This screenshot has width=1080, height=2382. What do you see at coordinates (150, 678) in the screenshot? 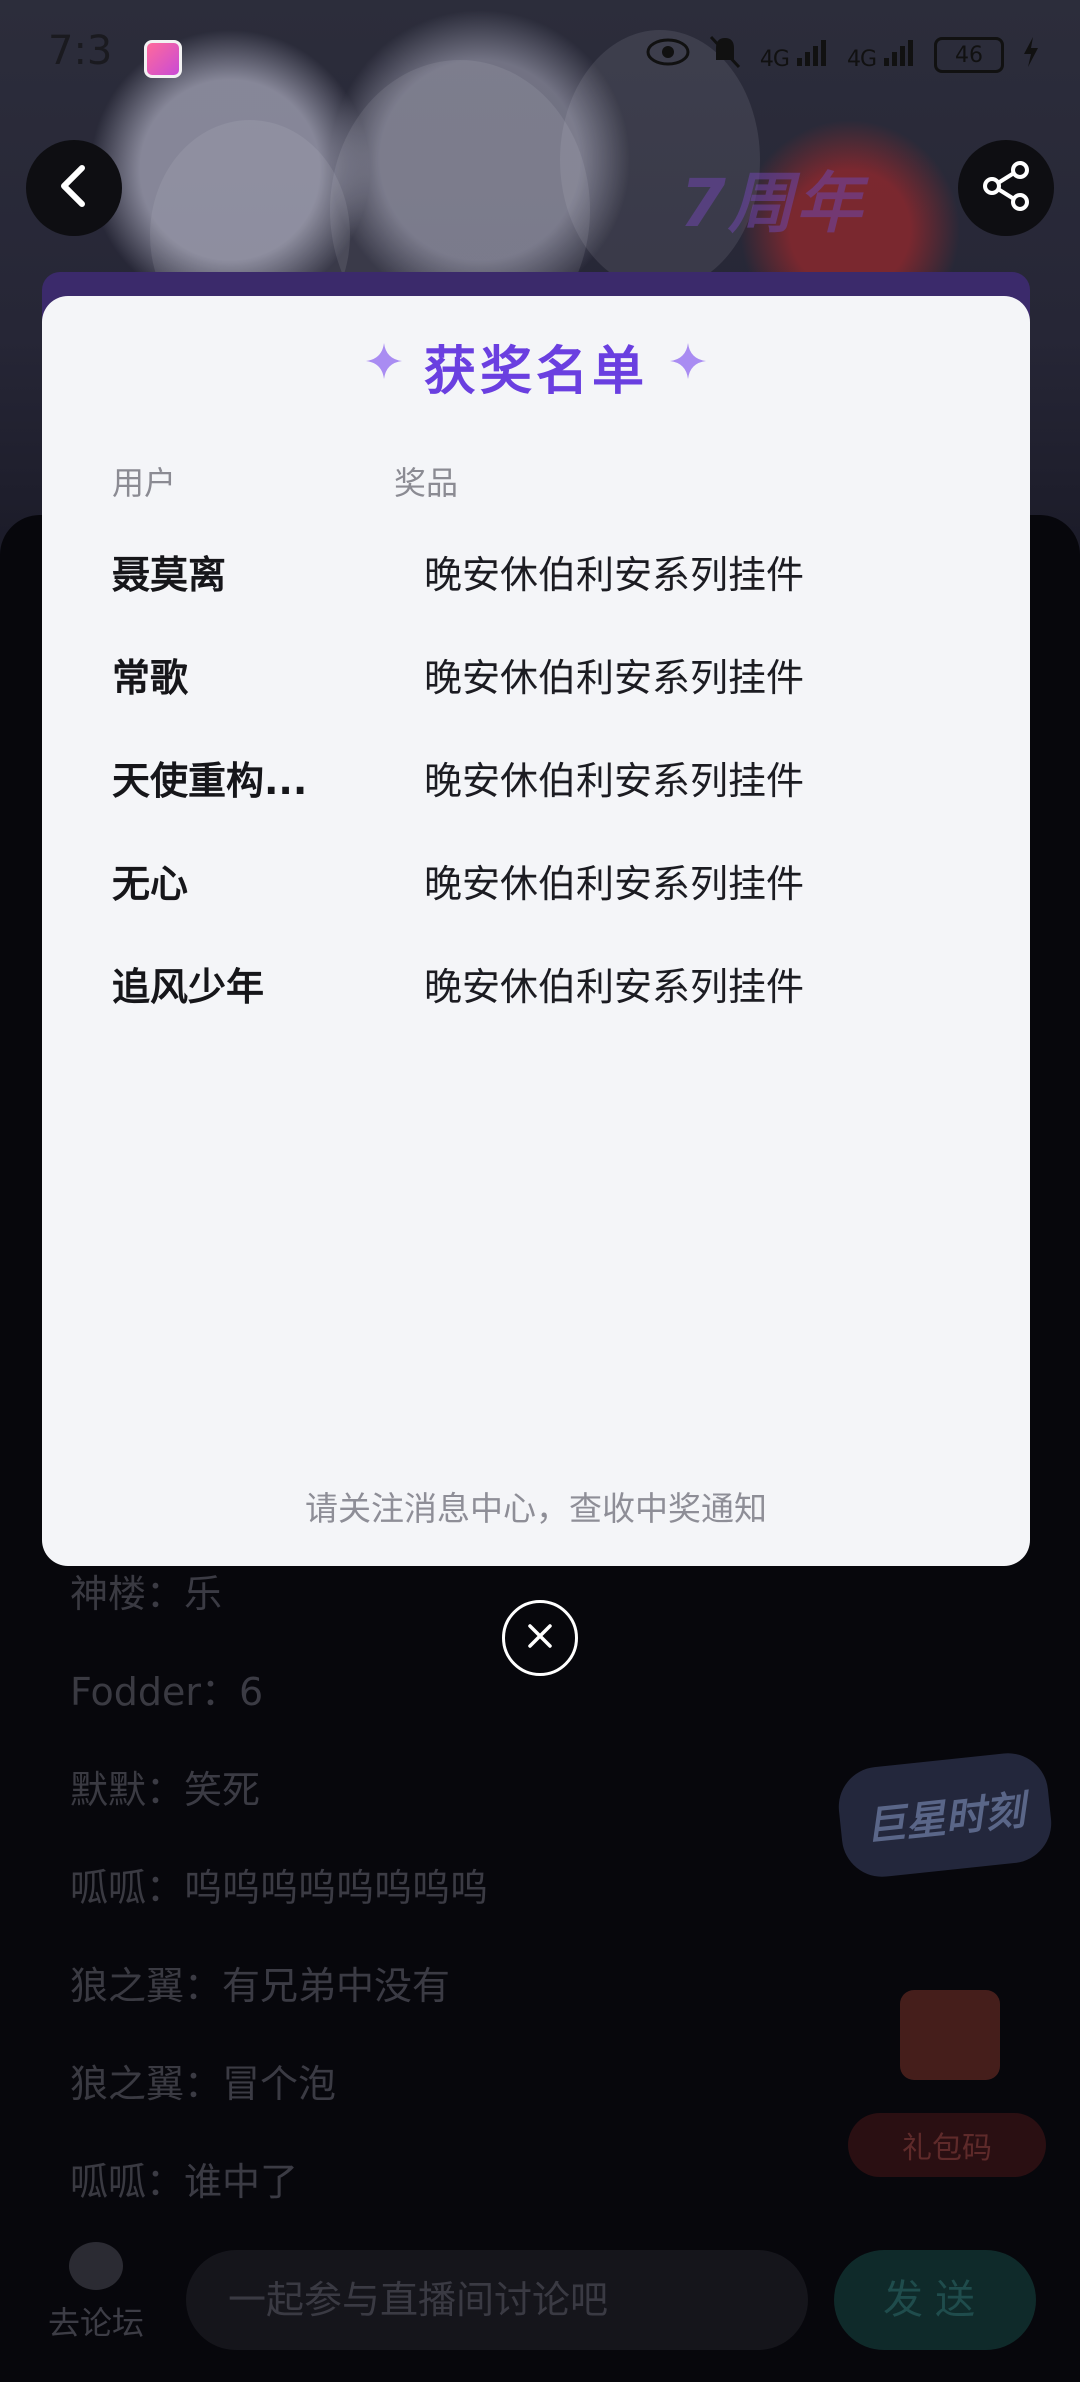
I see `winner-name: 常歌` at bounding box center [150, 678].